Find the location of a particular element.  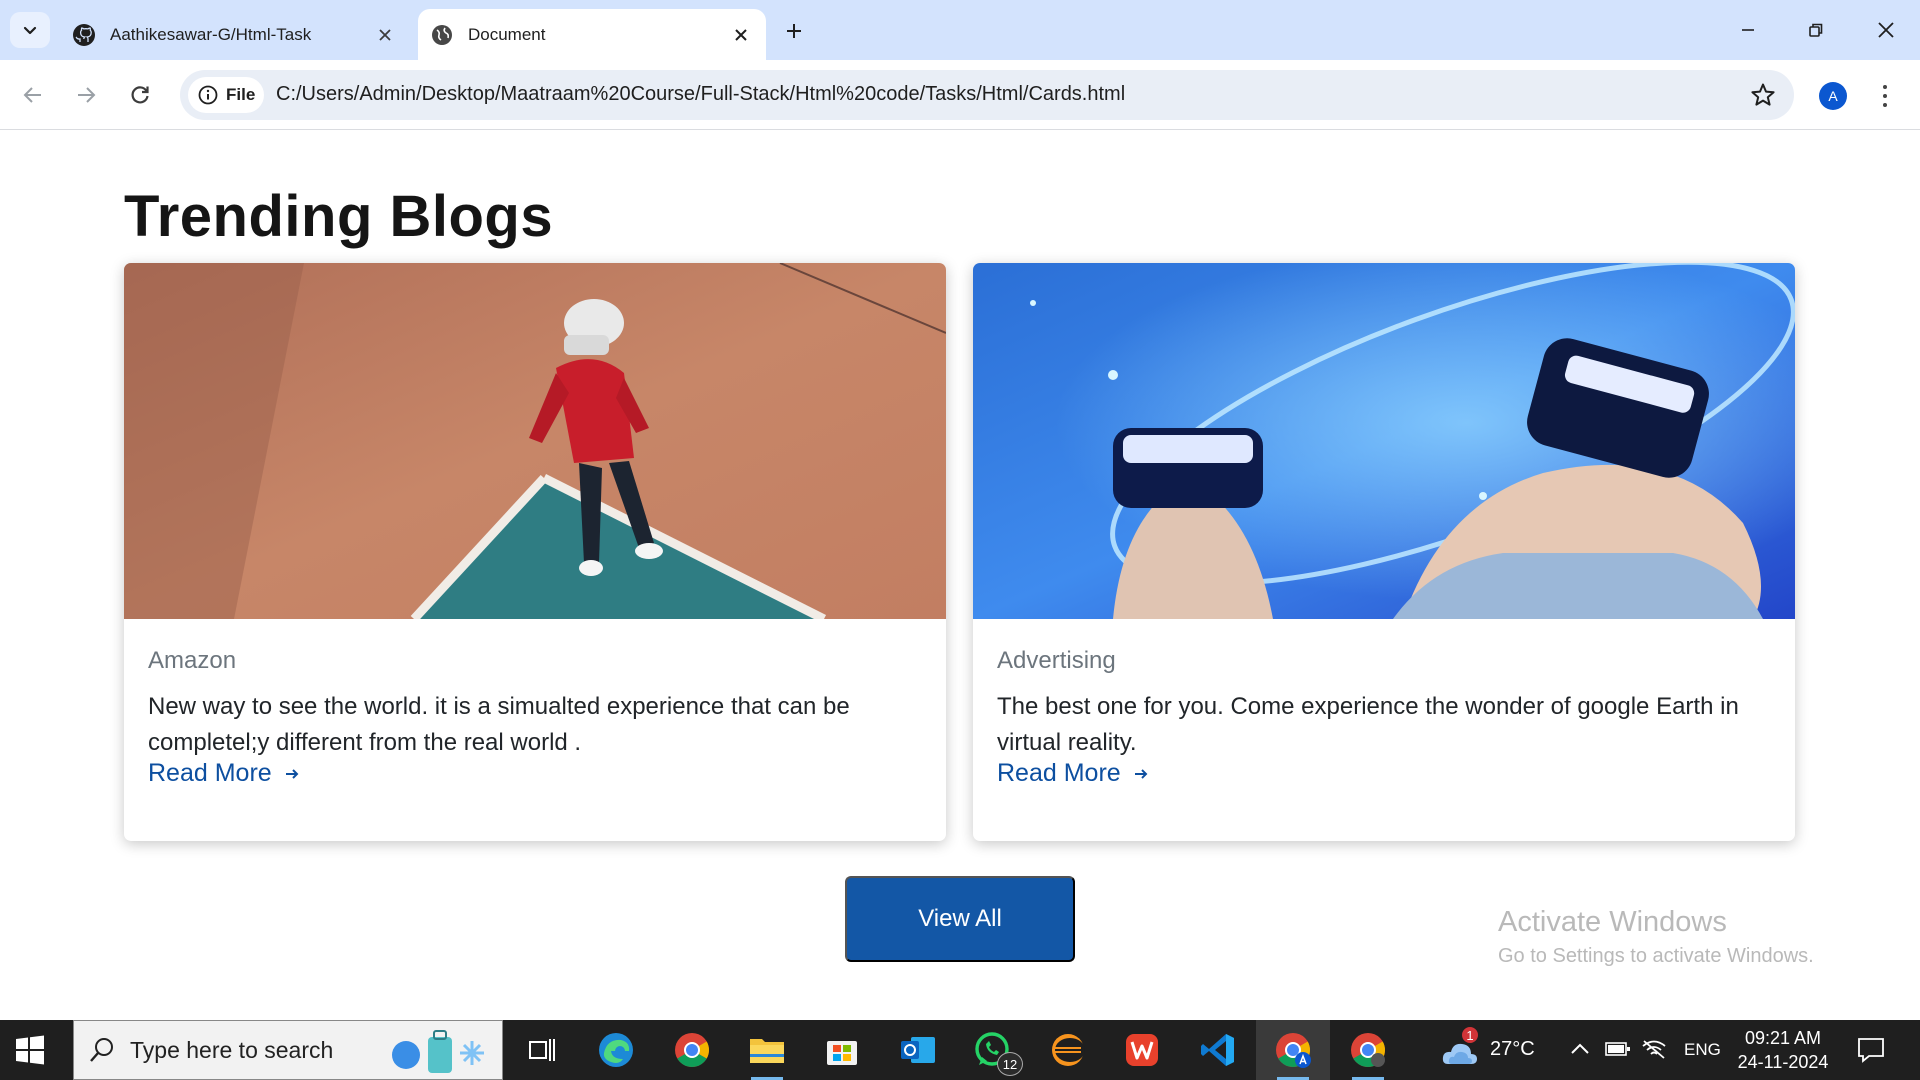

tab-search-button is located at coordinates (30, 30).